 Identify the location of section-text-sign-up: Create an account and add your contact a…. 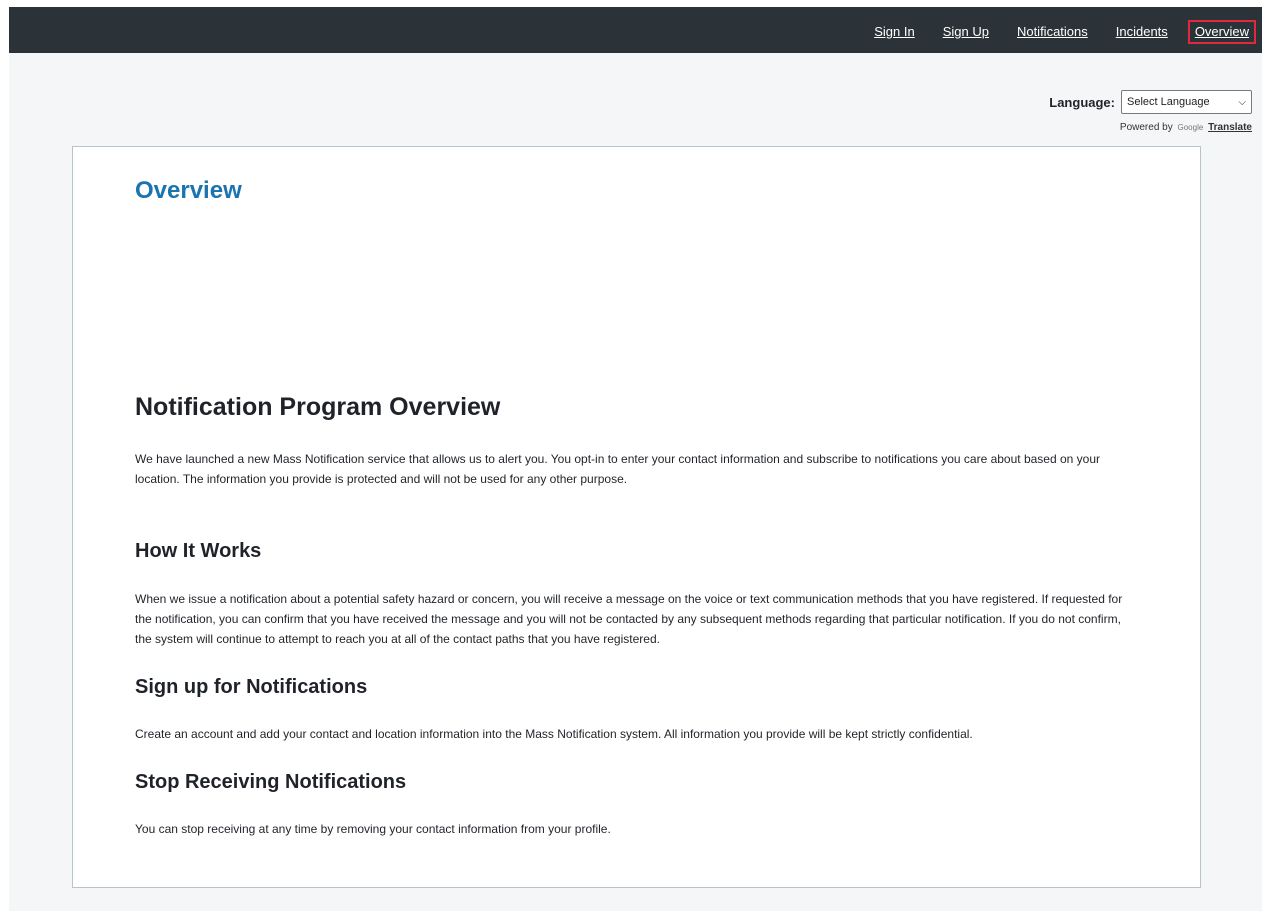
(554, 734).